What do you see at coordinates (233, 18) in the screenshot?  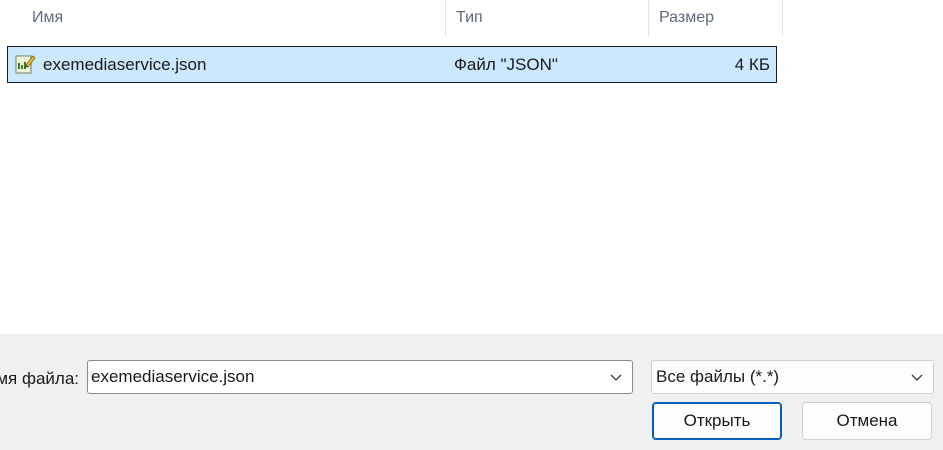 I see `column-header-name: Имя` at bounding box center [233, 18].